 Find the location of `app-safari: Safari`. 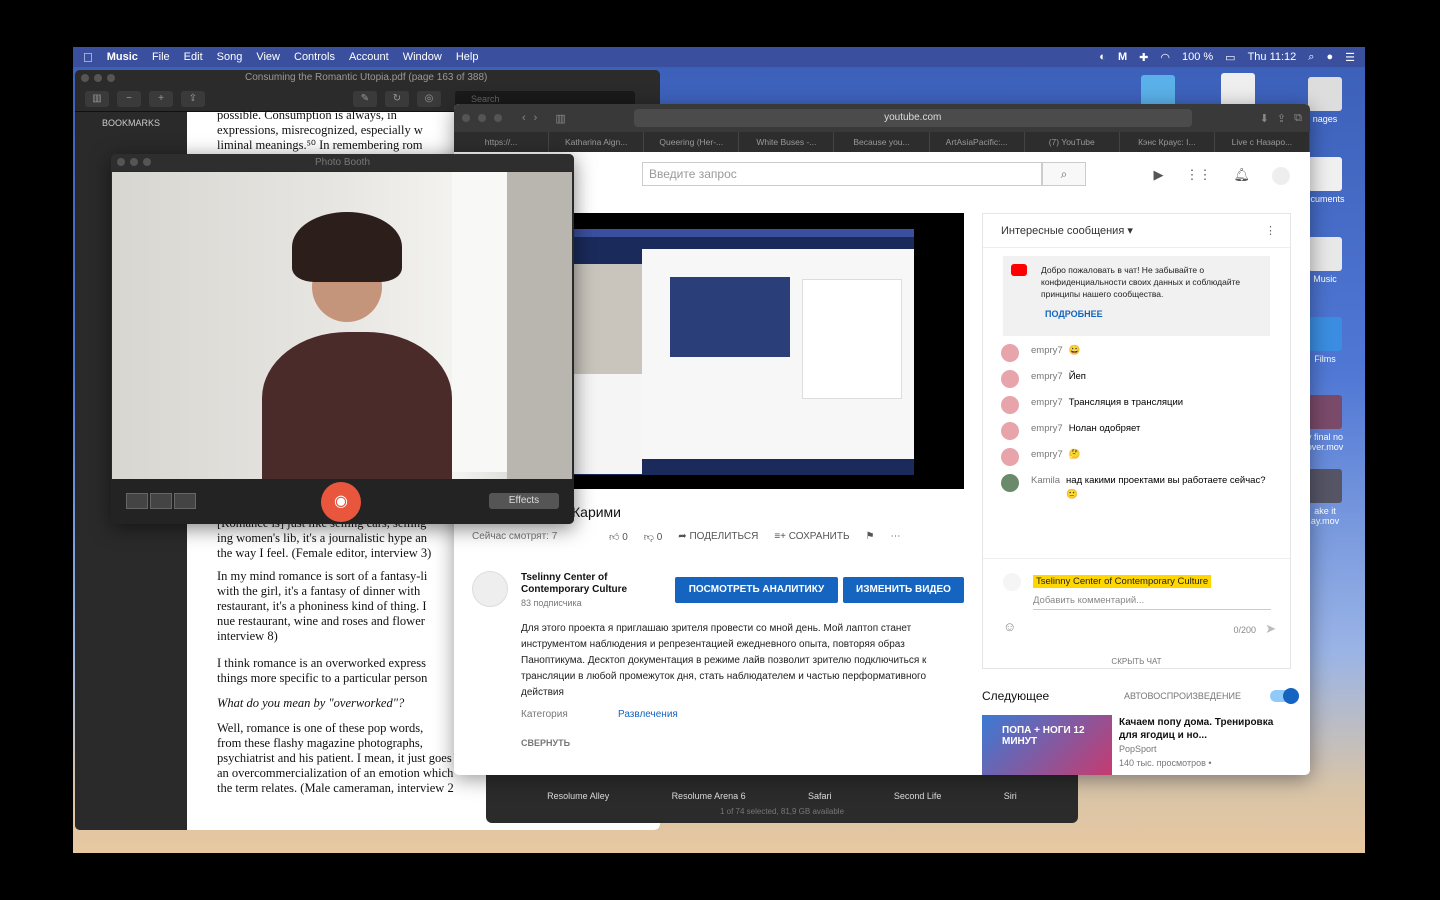

app-safari: Safari is located at coordinates (820, 796).